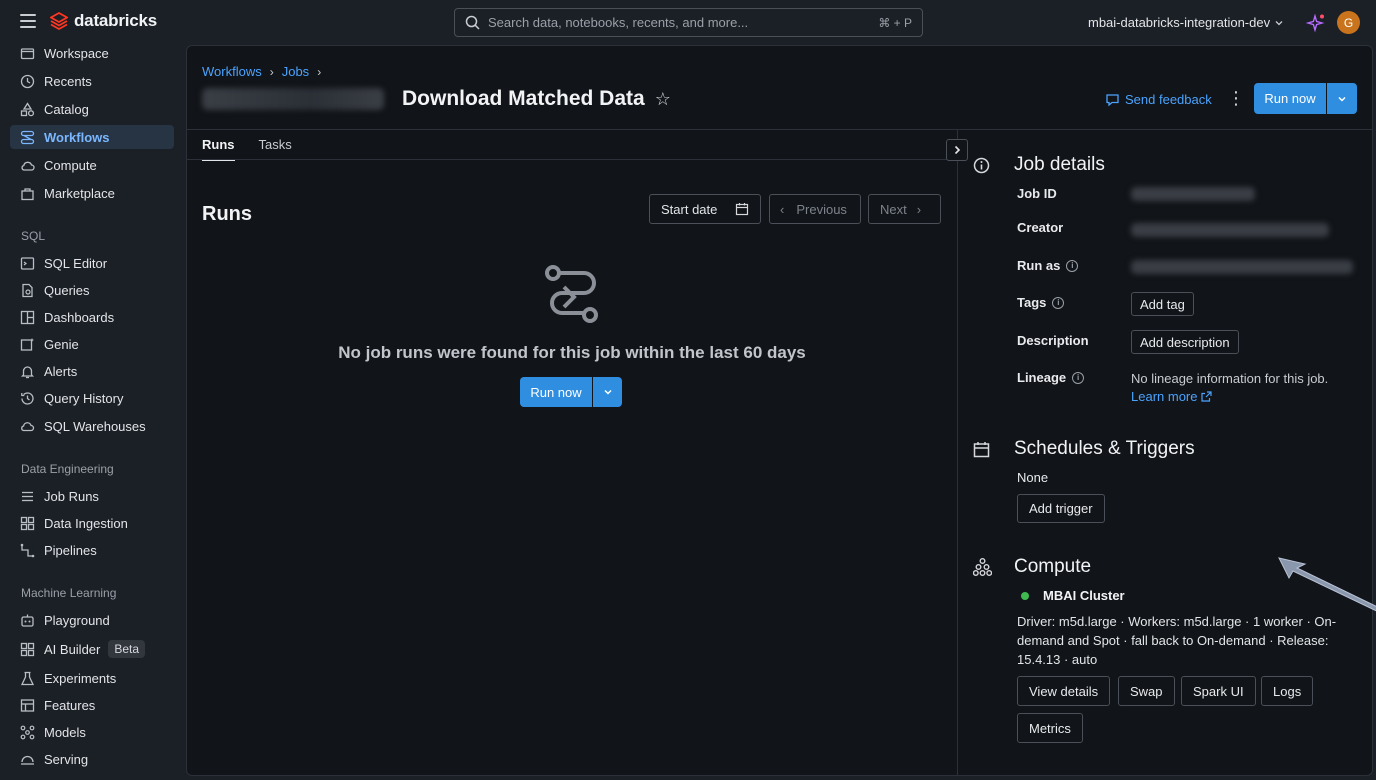  Describe the element at coordinates (1185, 342) in the screenshot. I see `add-description-button: Add description` at that location.